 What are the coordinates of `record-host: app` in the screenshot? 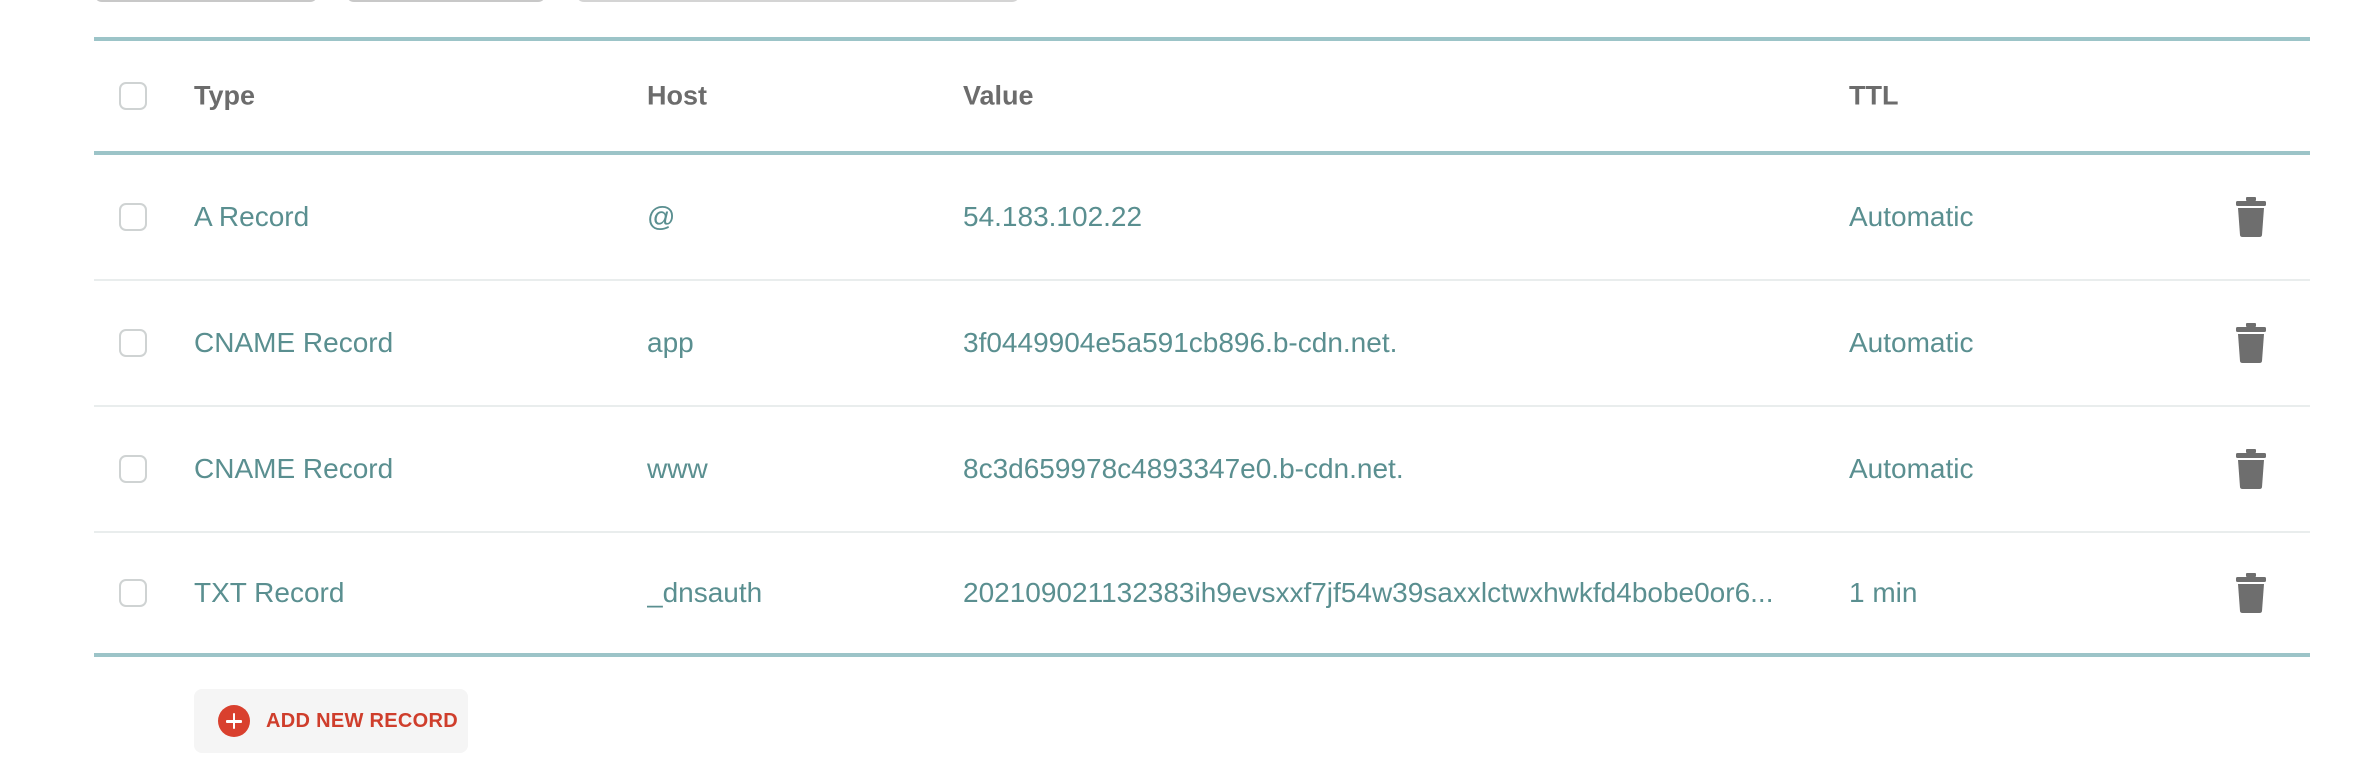 It's located at (670, 342).